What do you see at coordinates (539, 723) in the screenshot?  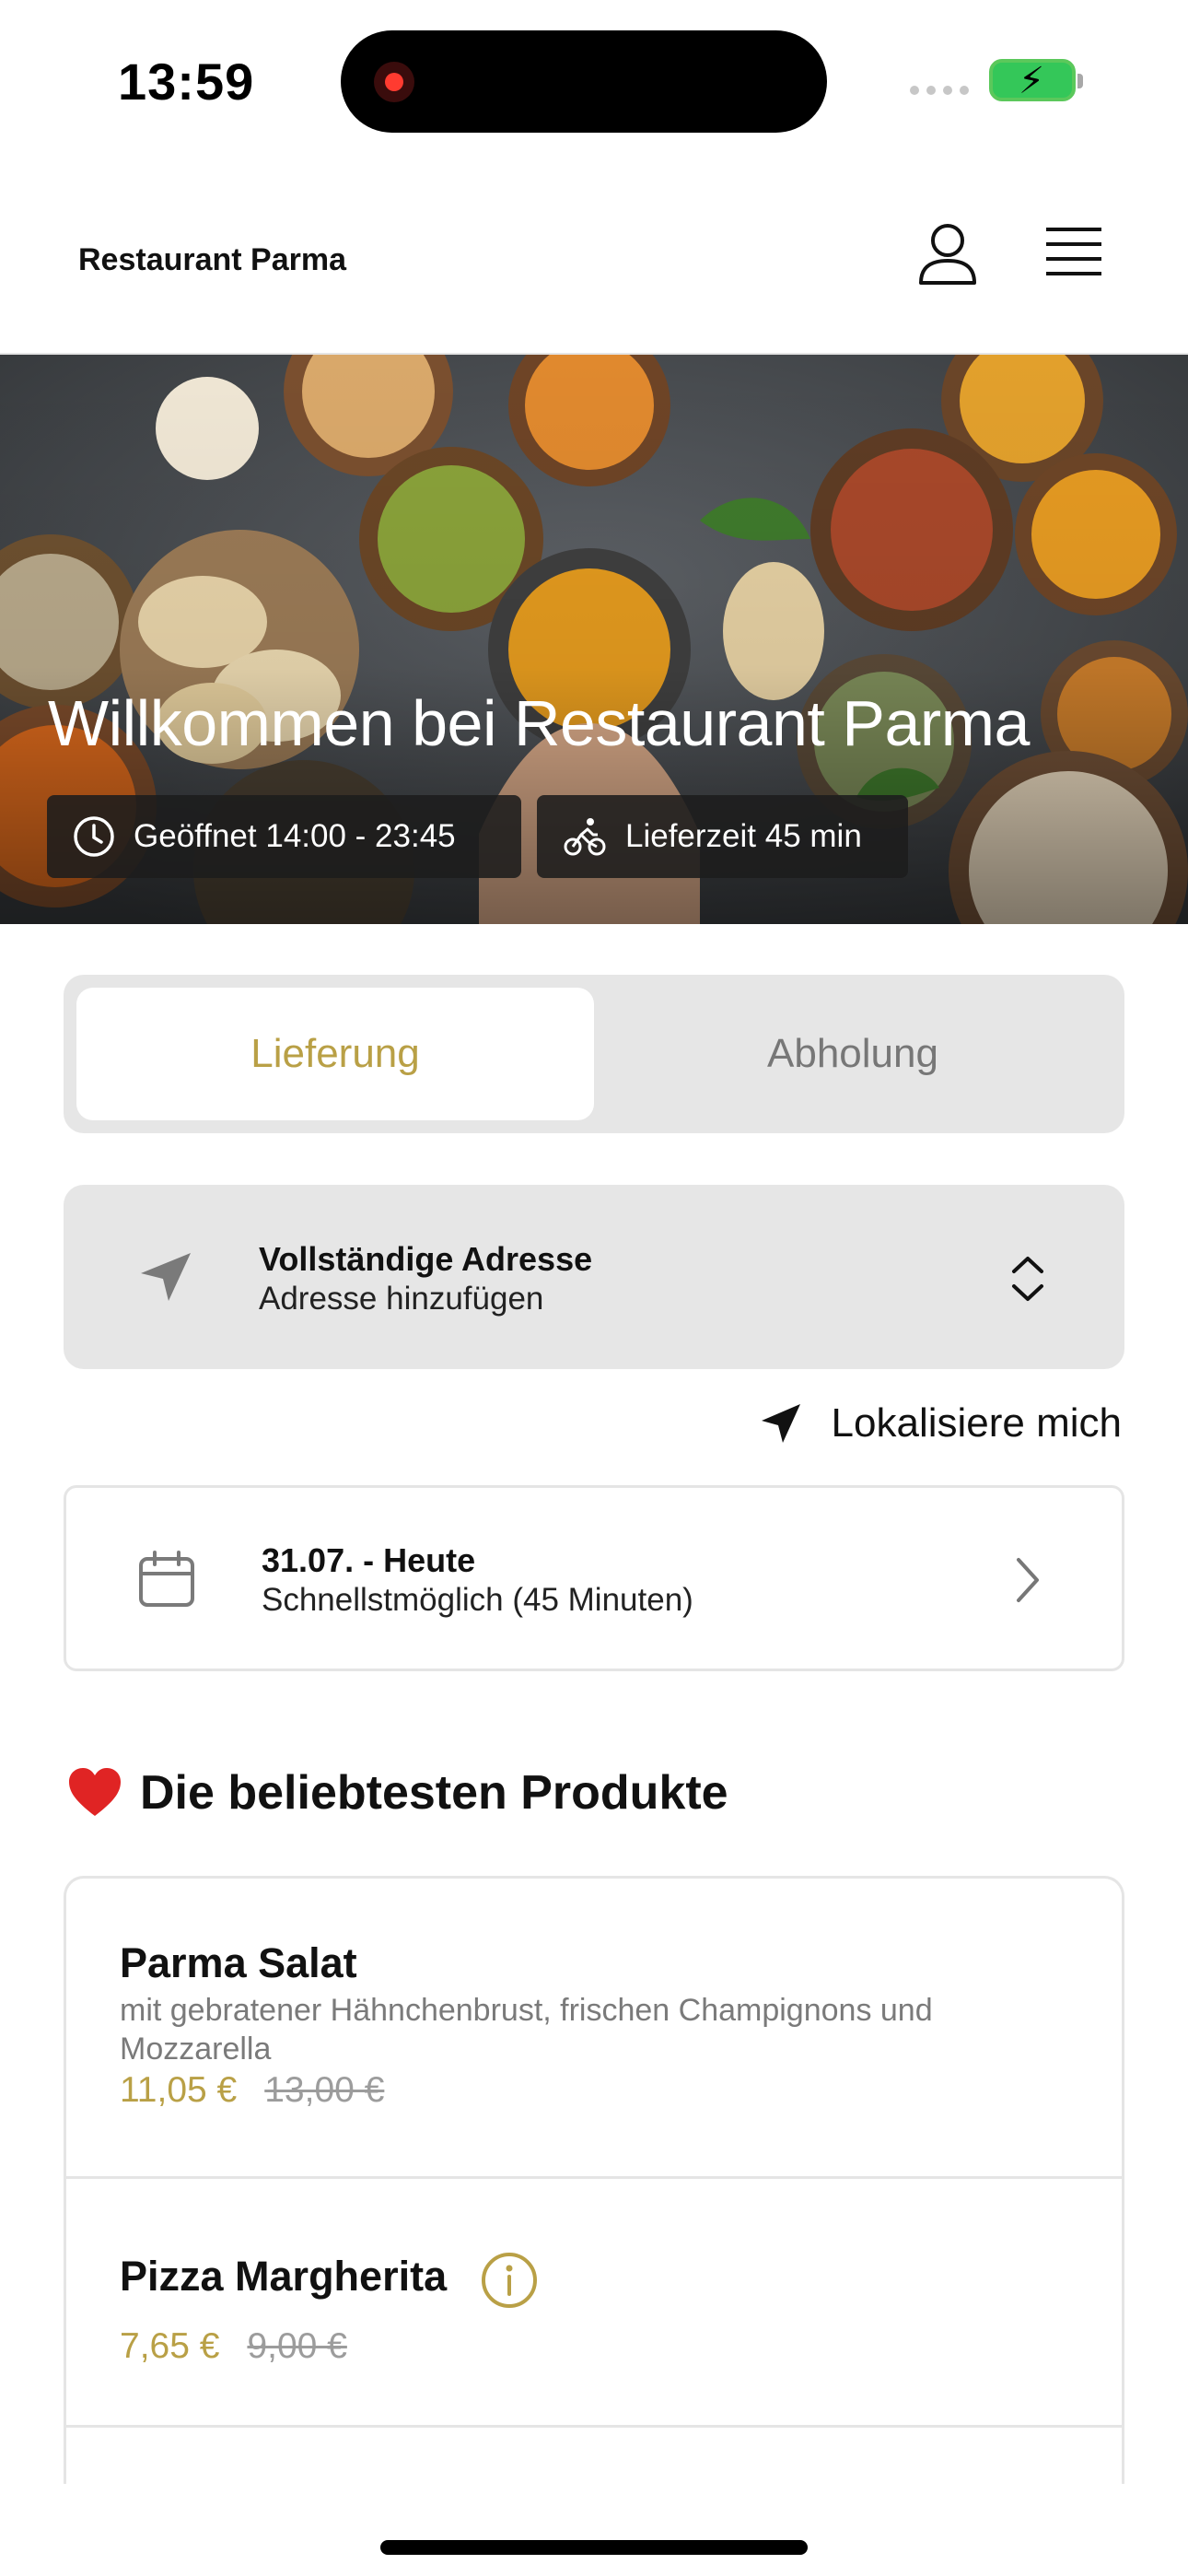 I see `hero-title: Willkommen bei Restaurant Parma` at bounding box center [539, 723].